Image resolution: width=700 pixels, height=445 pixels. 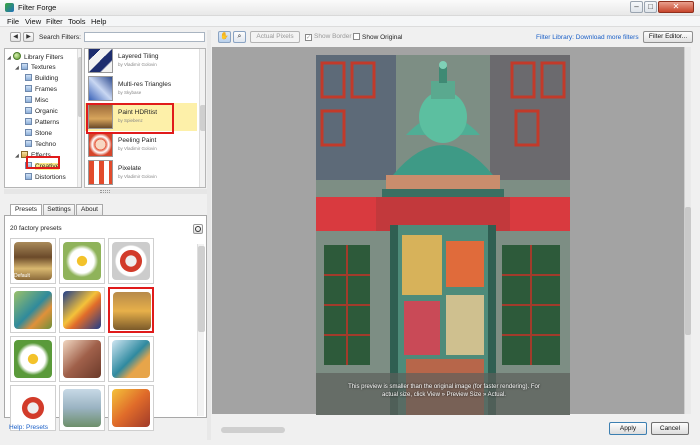 I want to click on tree-item-patterns: Patterns, so click(x=42, y=123).